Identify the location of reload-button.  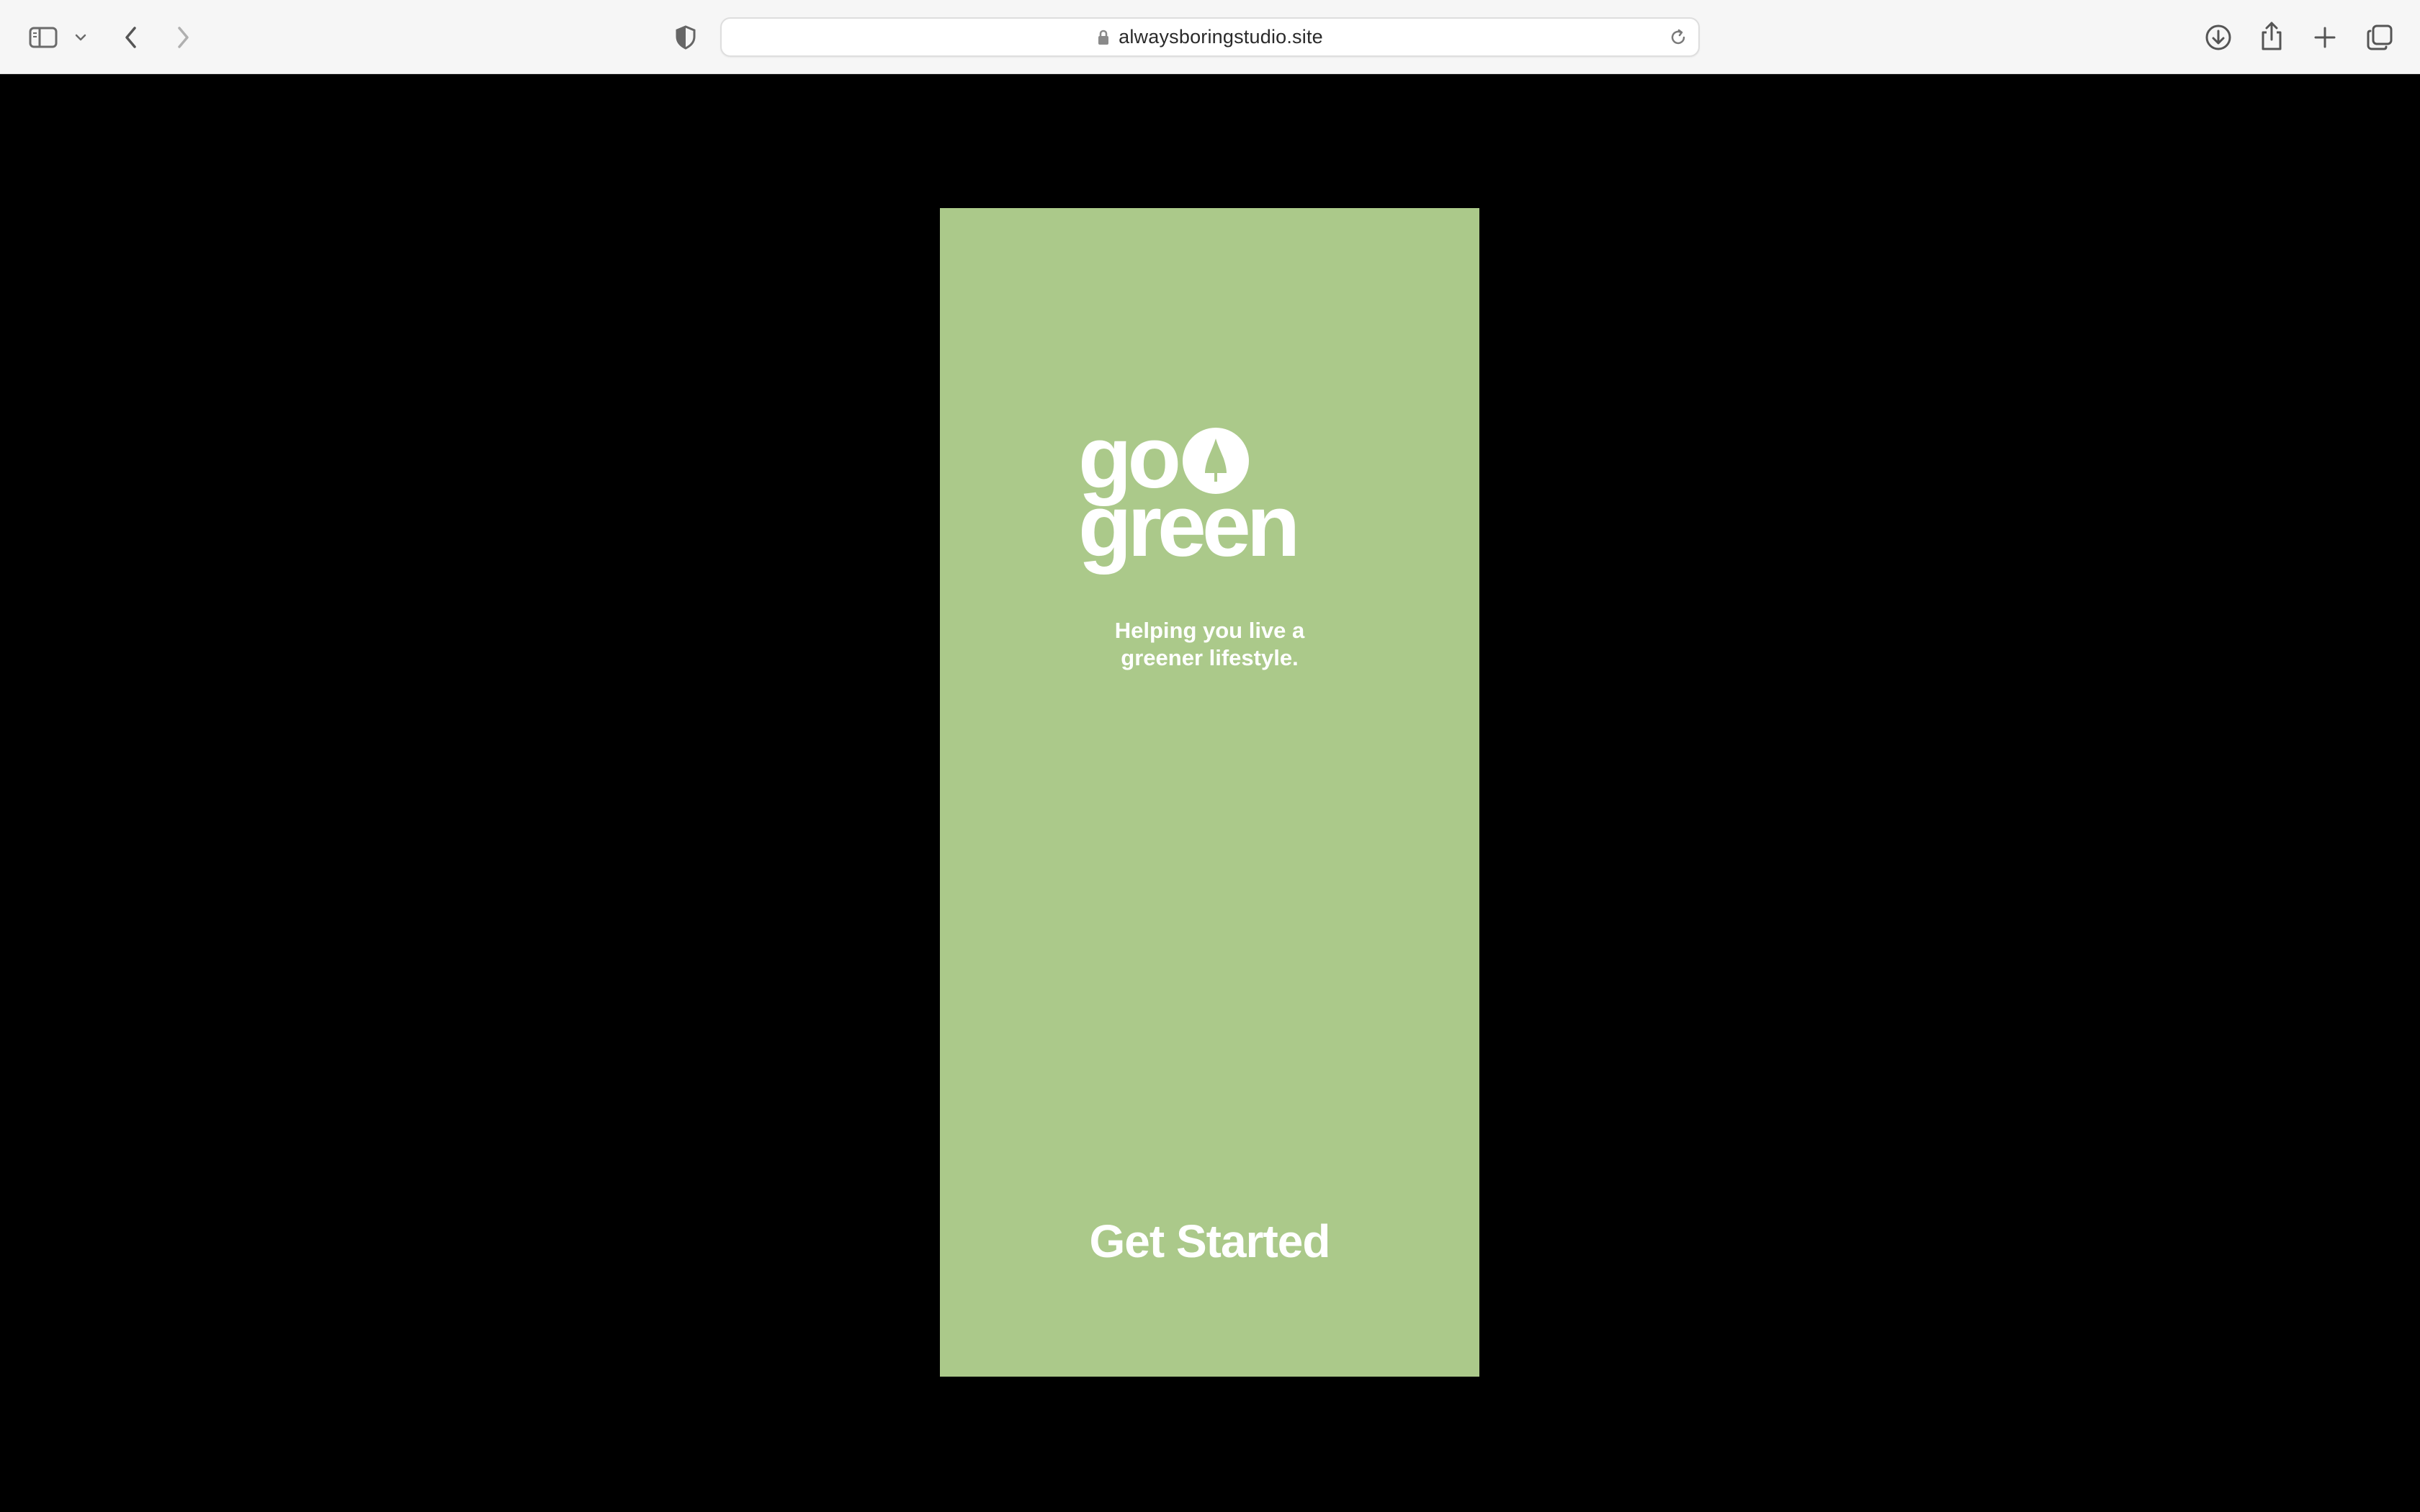
(1678, 37).